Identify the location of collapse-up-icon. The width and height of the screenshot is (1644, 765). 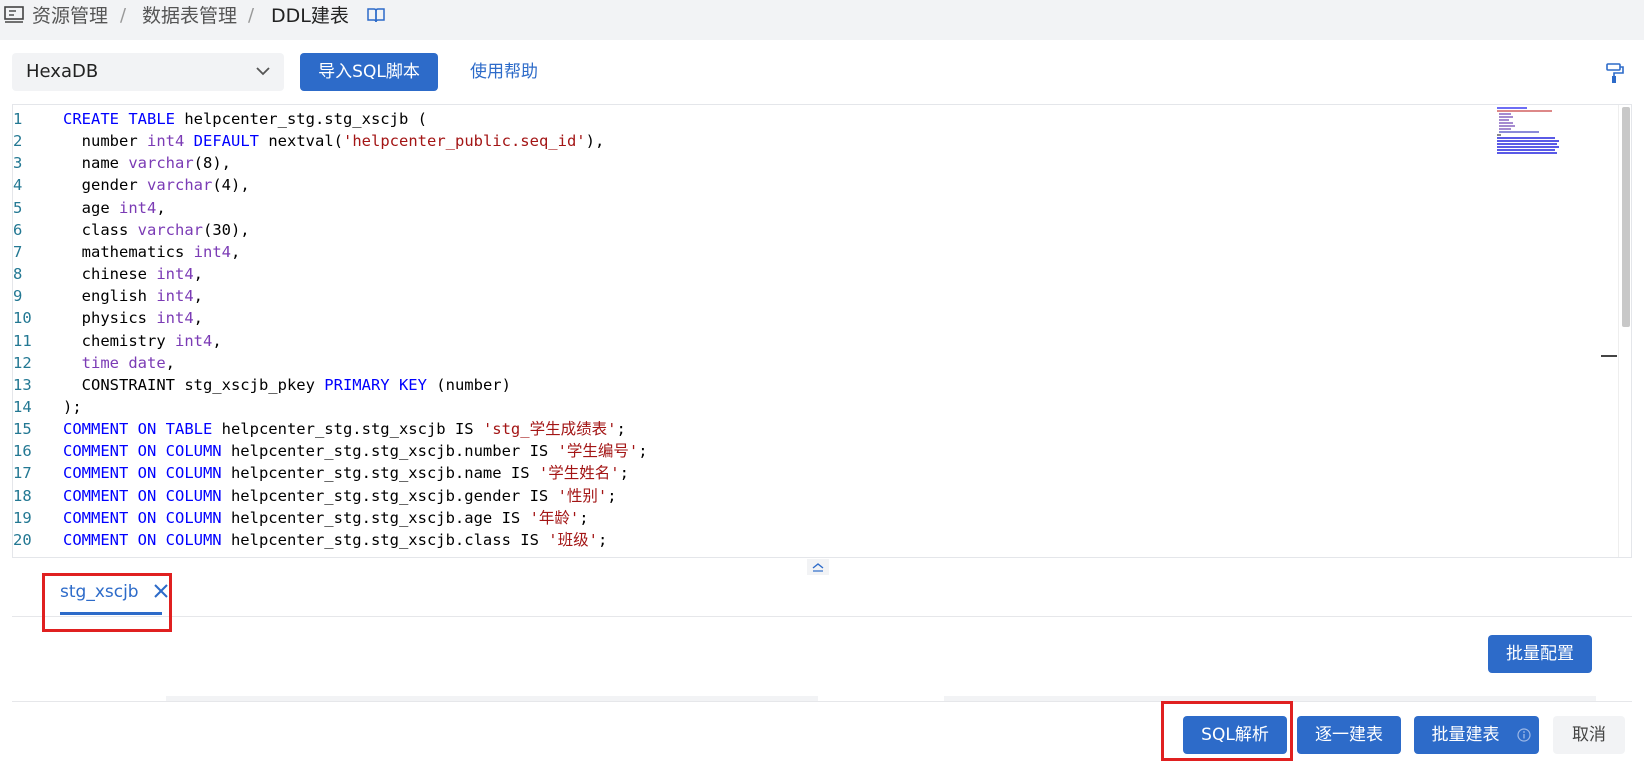
(818, 567).